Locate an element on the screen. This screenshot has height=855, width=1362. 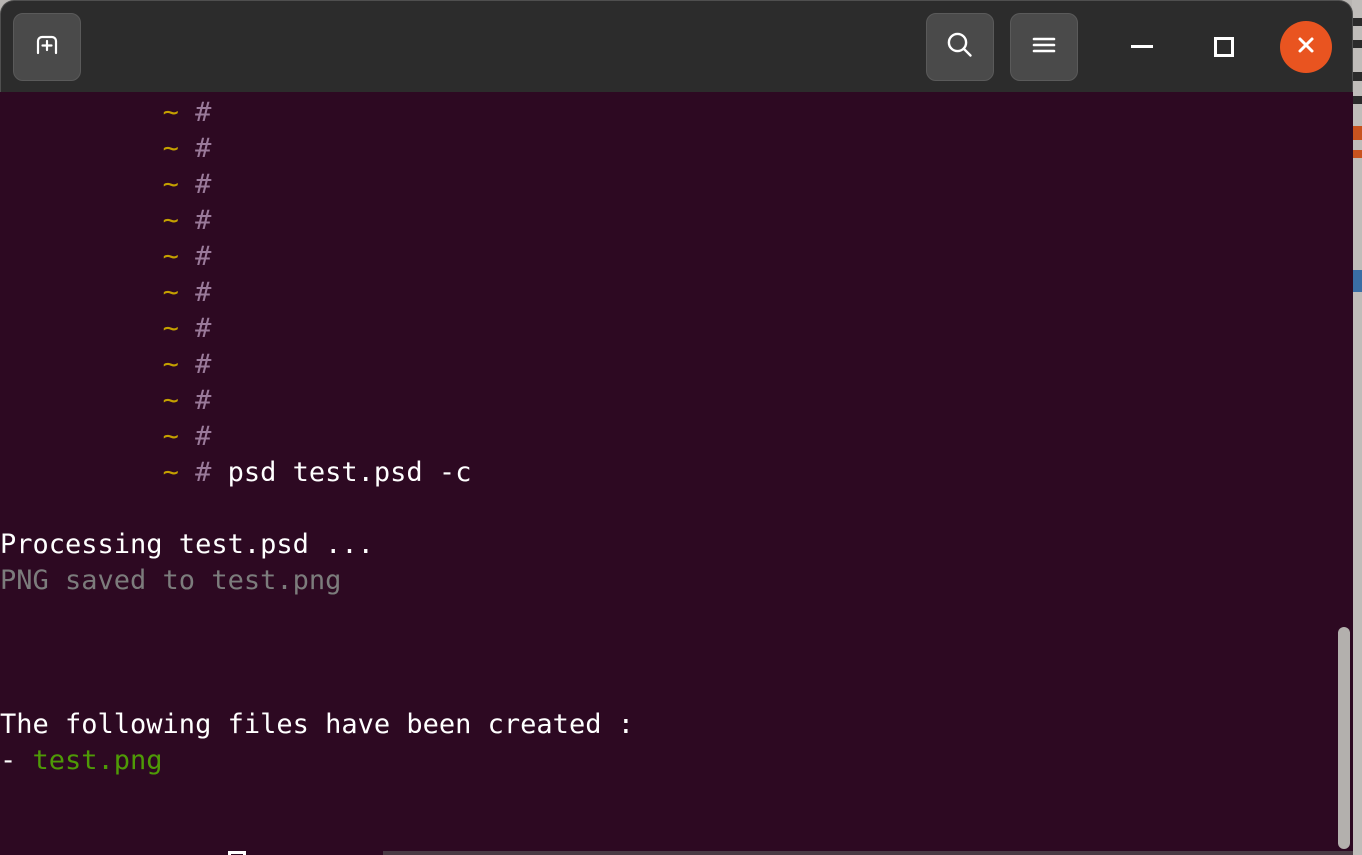
search-button is located at coordinates (960, 46).